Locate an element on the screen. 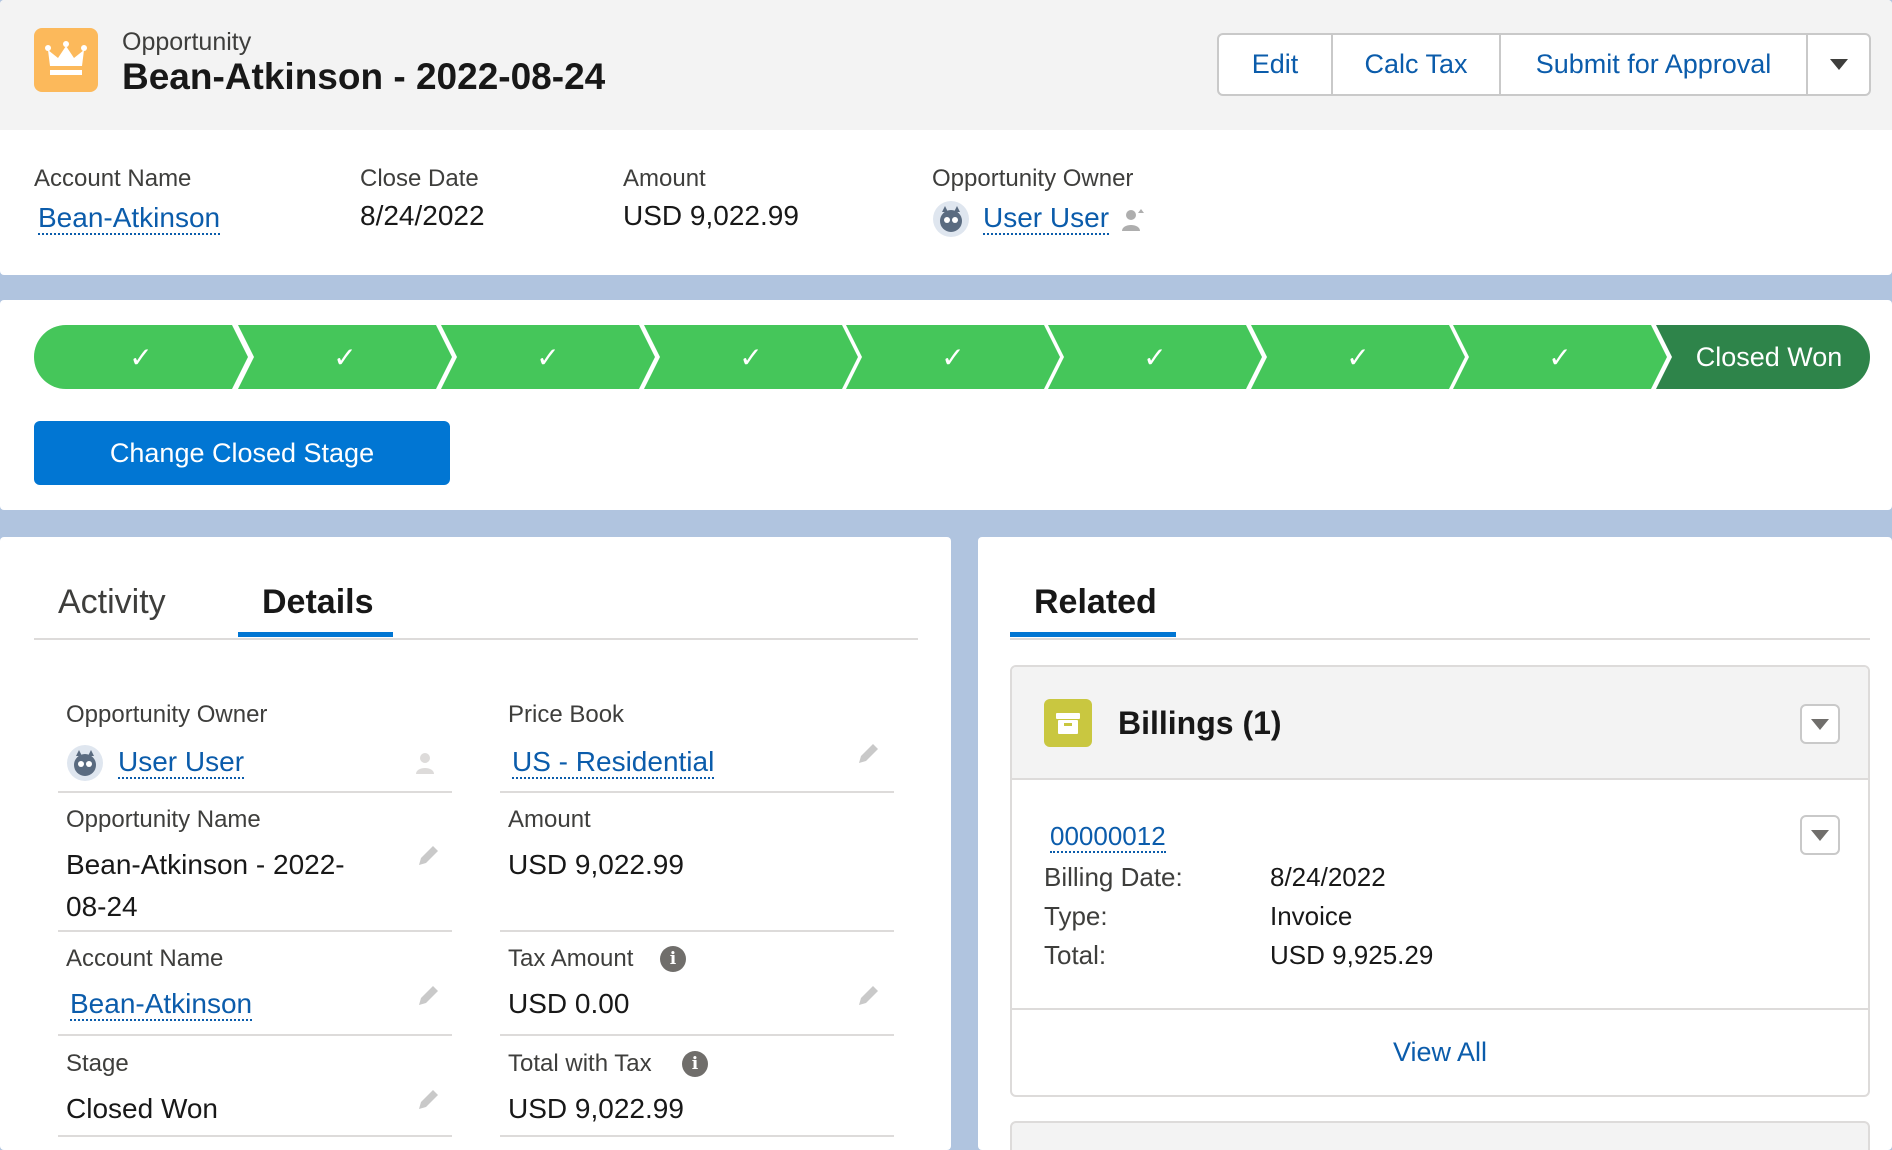 Image resolution: width=1892 pixels, height=1150 pixels. billing-record-menu-button is located at coordinates (1820, 835).